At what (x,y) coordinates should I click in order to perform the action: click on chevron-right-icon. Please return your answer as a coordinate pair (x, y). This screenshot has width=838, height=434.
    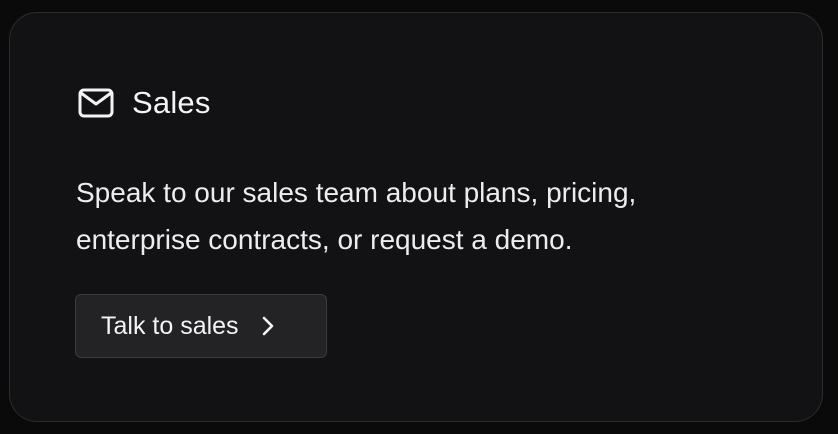
    Looking at the image, I should click on (269, 326).